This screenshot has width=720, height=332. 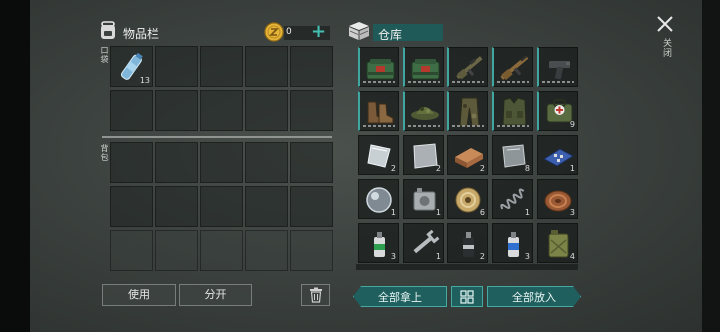 What do you see at coordinates (289, 32) in the screenshot?
I see `currency-amount: 0` at bounding box center [289, 32].